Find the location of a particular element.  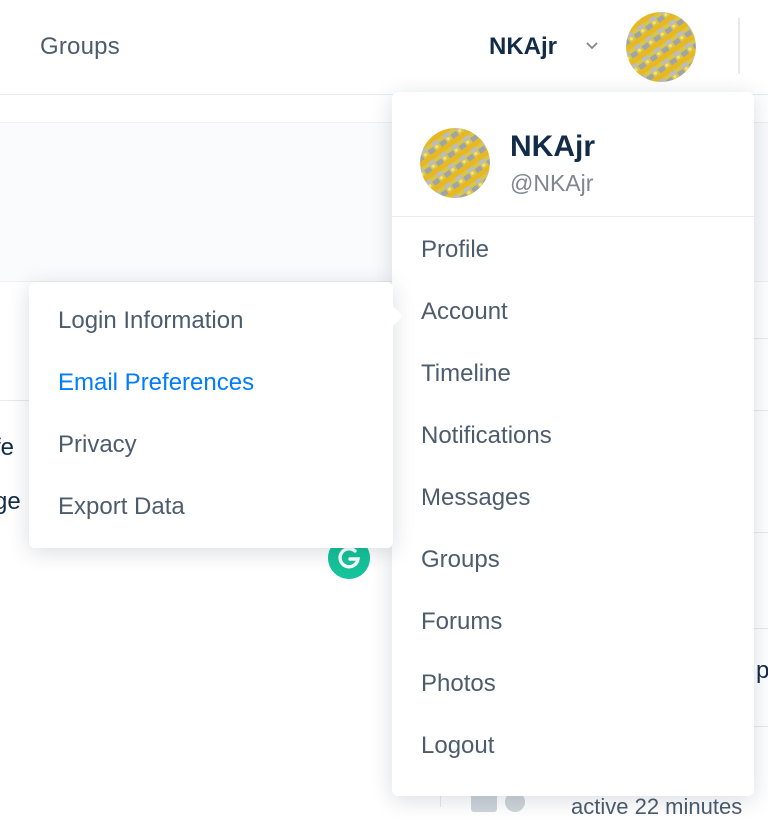

submenu-item-email-preferences: Email Preferences is located at coordinates (211, 383).